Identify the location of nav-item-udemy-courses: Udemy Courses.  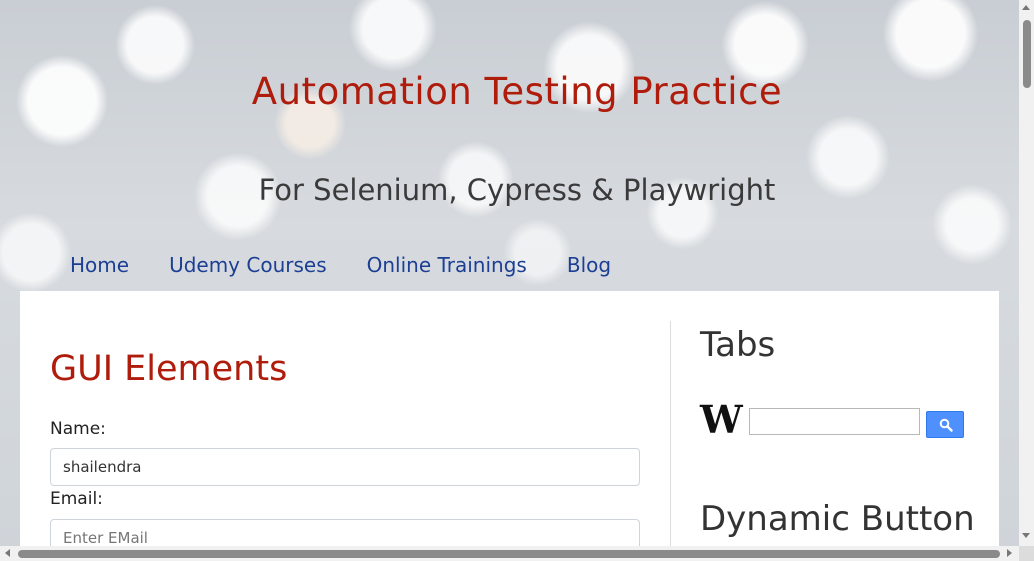
(248, 265).